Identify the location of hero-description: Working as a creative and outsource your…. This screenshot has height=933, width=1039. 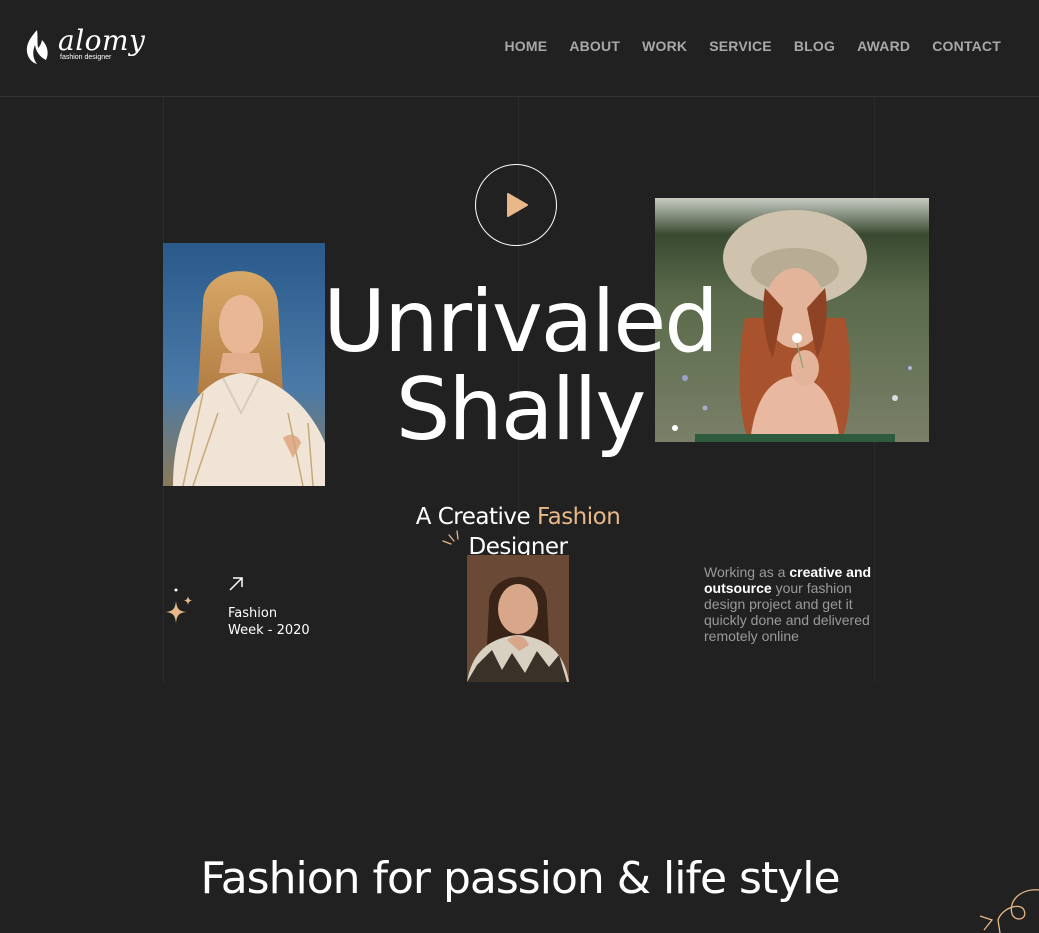
(794, 604).